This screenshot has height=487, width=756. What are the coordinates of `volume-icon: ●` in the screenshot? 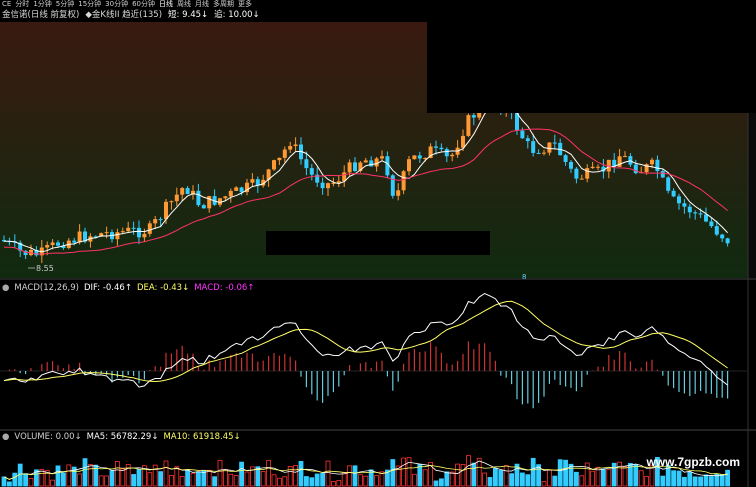 It's located at (5, 437).